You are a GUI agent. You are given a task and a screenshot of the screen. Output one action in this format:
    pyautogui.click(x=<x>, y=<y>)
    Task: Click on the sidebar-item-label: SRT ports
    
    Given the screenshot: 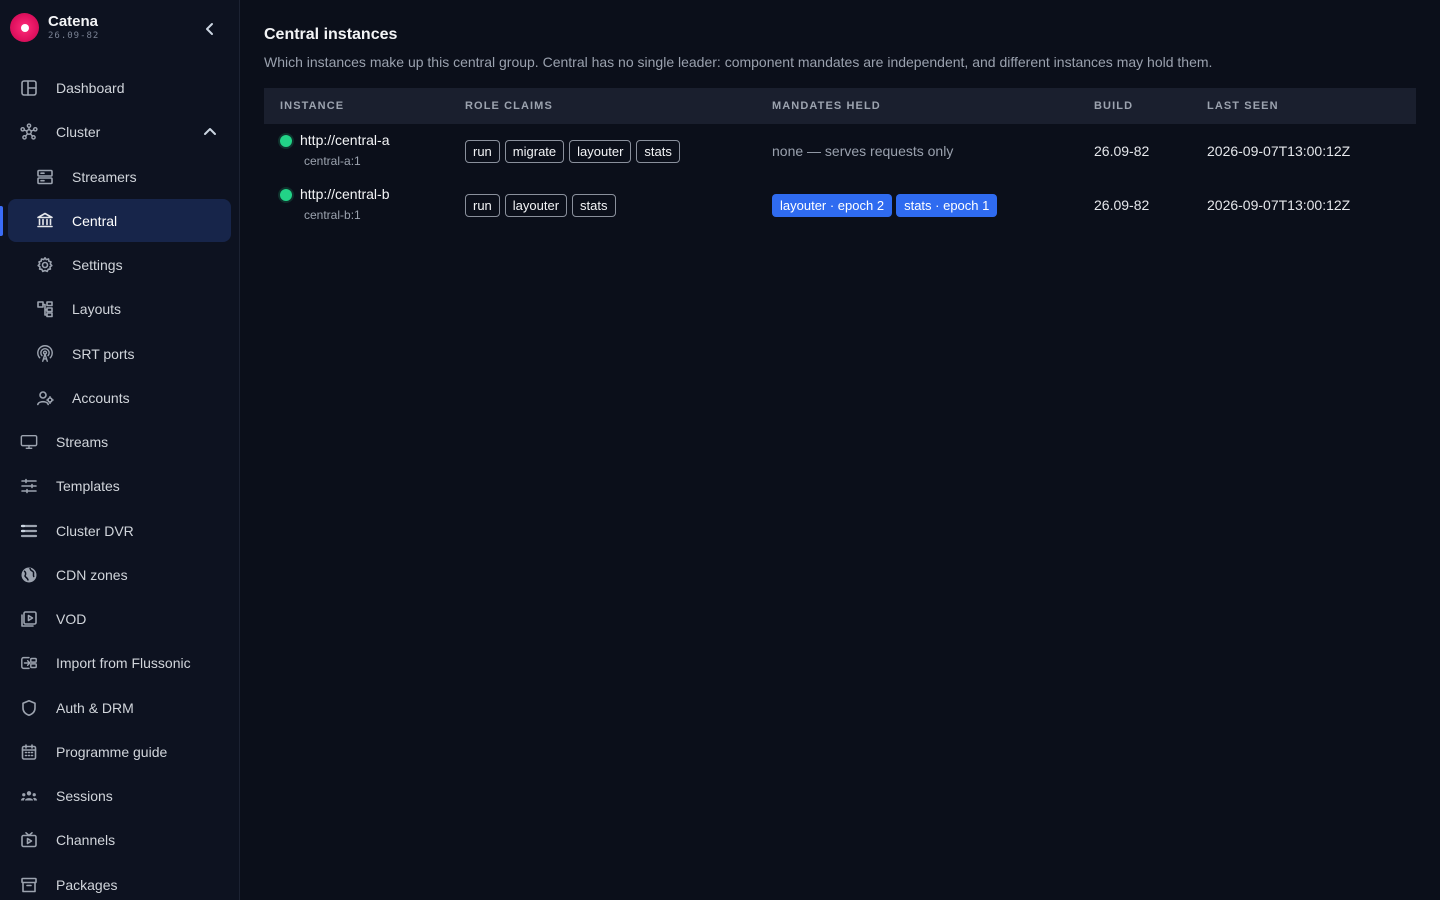 What is the action you would take?
    pyautogui.click(x=103, y=354)
    